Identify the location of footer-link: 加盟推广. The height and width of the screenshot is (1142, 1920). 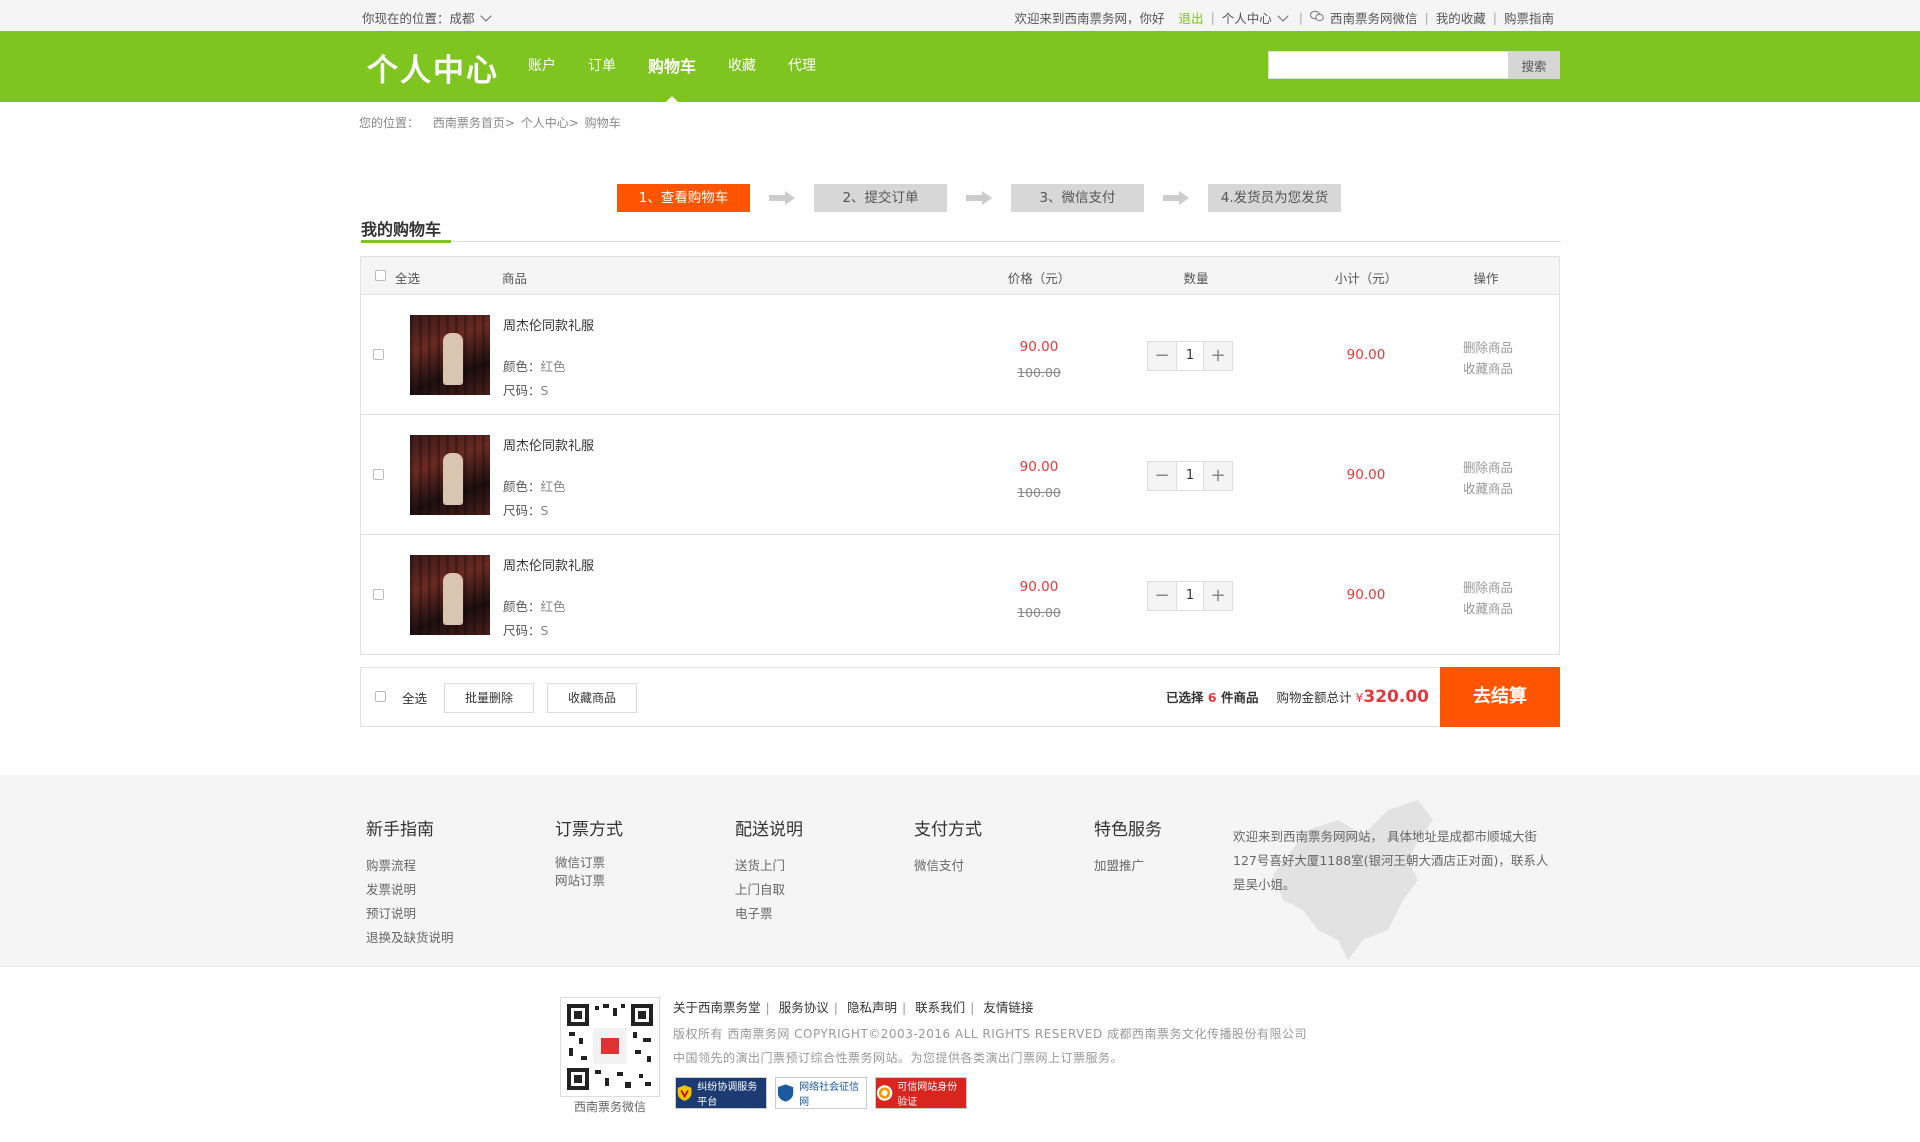
(1128, 866).